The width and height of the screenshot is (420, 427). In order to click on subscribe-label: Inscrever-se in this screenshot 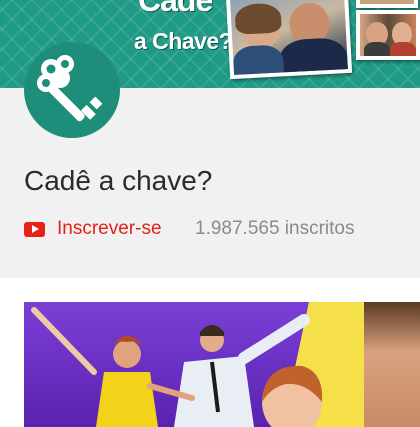, I will do `click(109, 228)`.